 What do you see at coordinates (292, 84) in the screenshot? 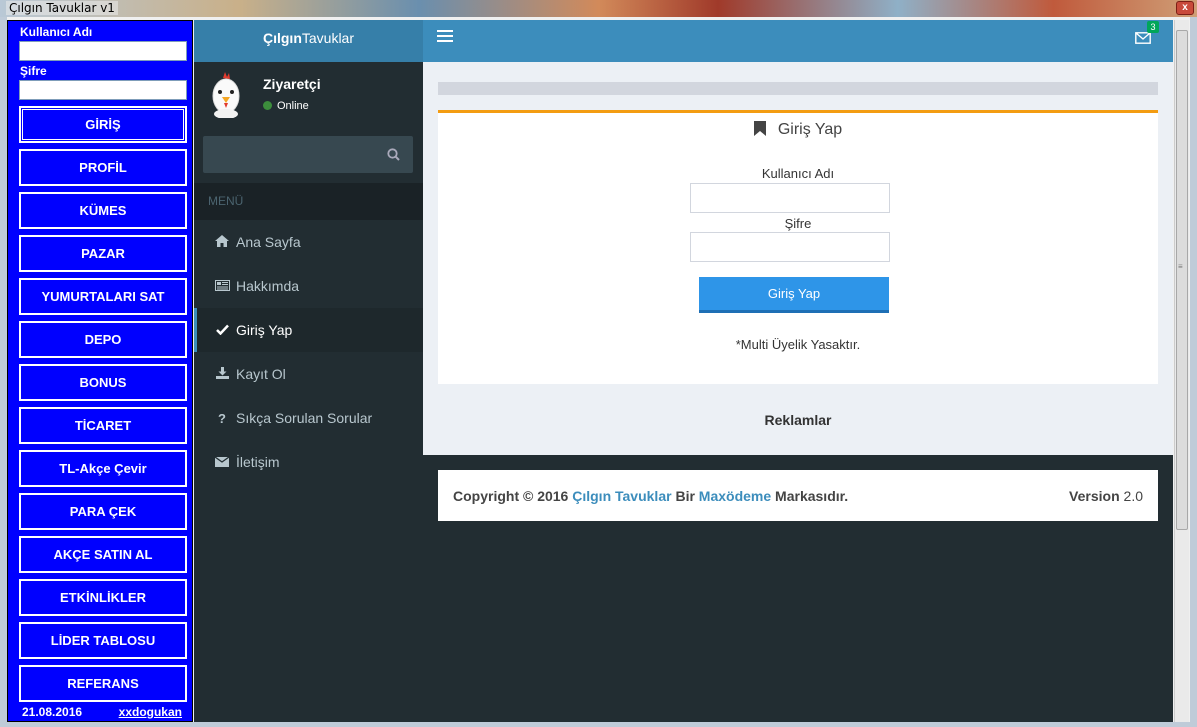
I see `user-name: Ziyaretçi` at bounding box center [292, 84].